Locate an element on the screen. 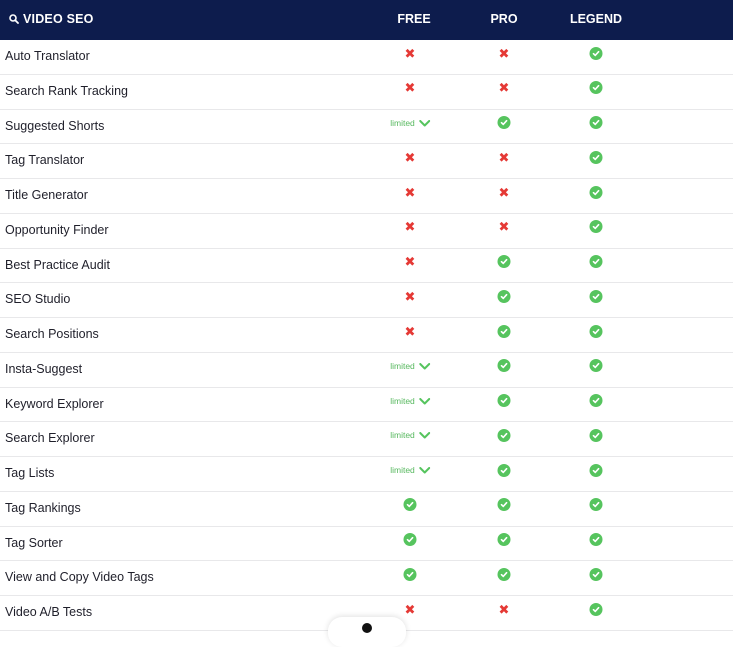 This screenshot has height=647, width=733. feature-label: Title Generator is located at coordinates (46, 195).